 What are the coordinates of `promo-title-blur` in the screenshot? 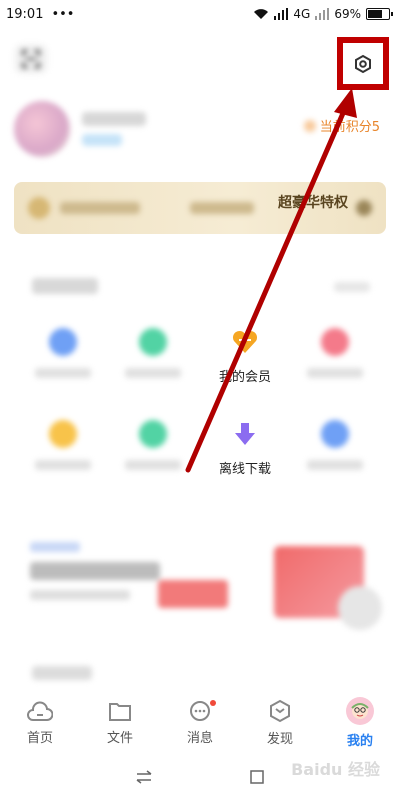 It's located at (95, 571).